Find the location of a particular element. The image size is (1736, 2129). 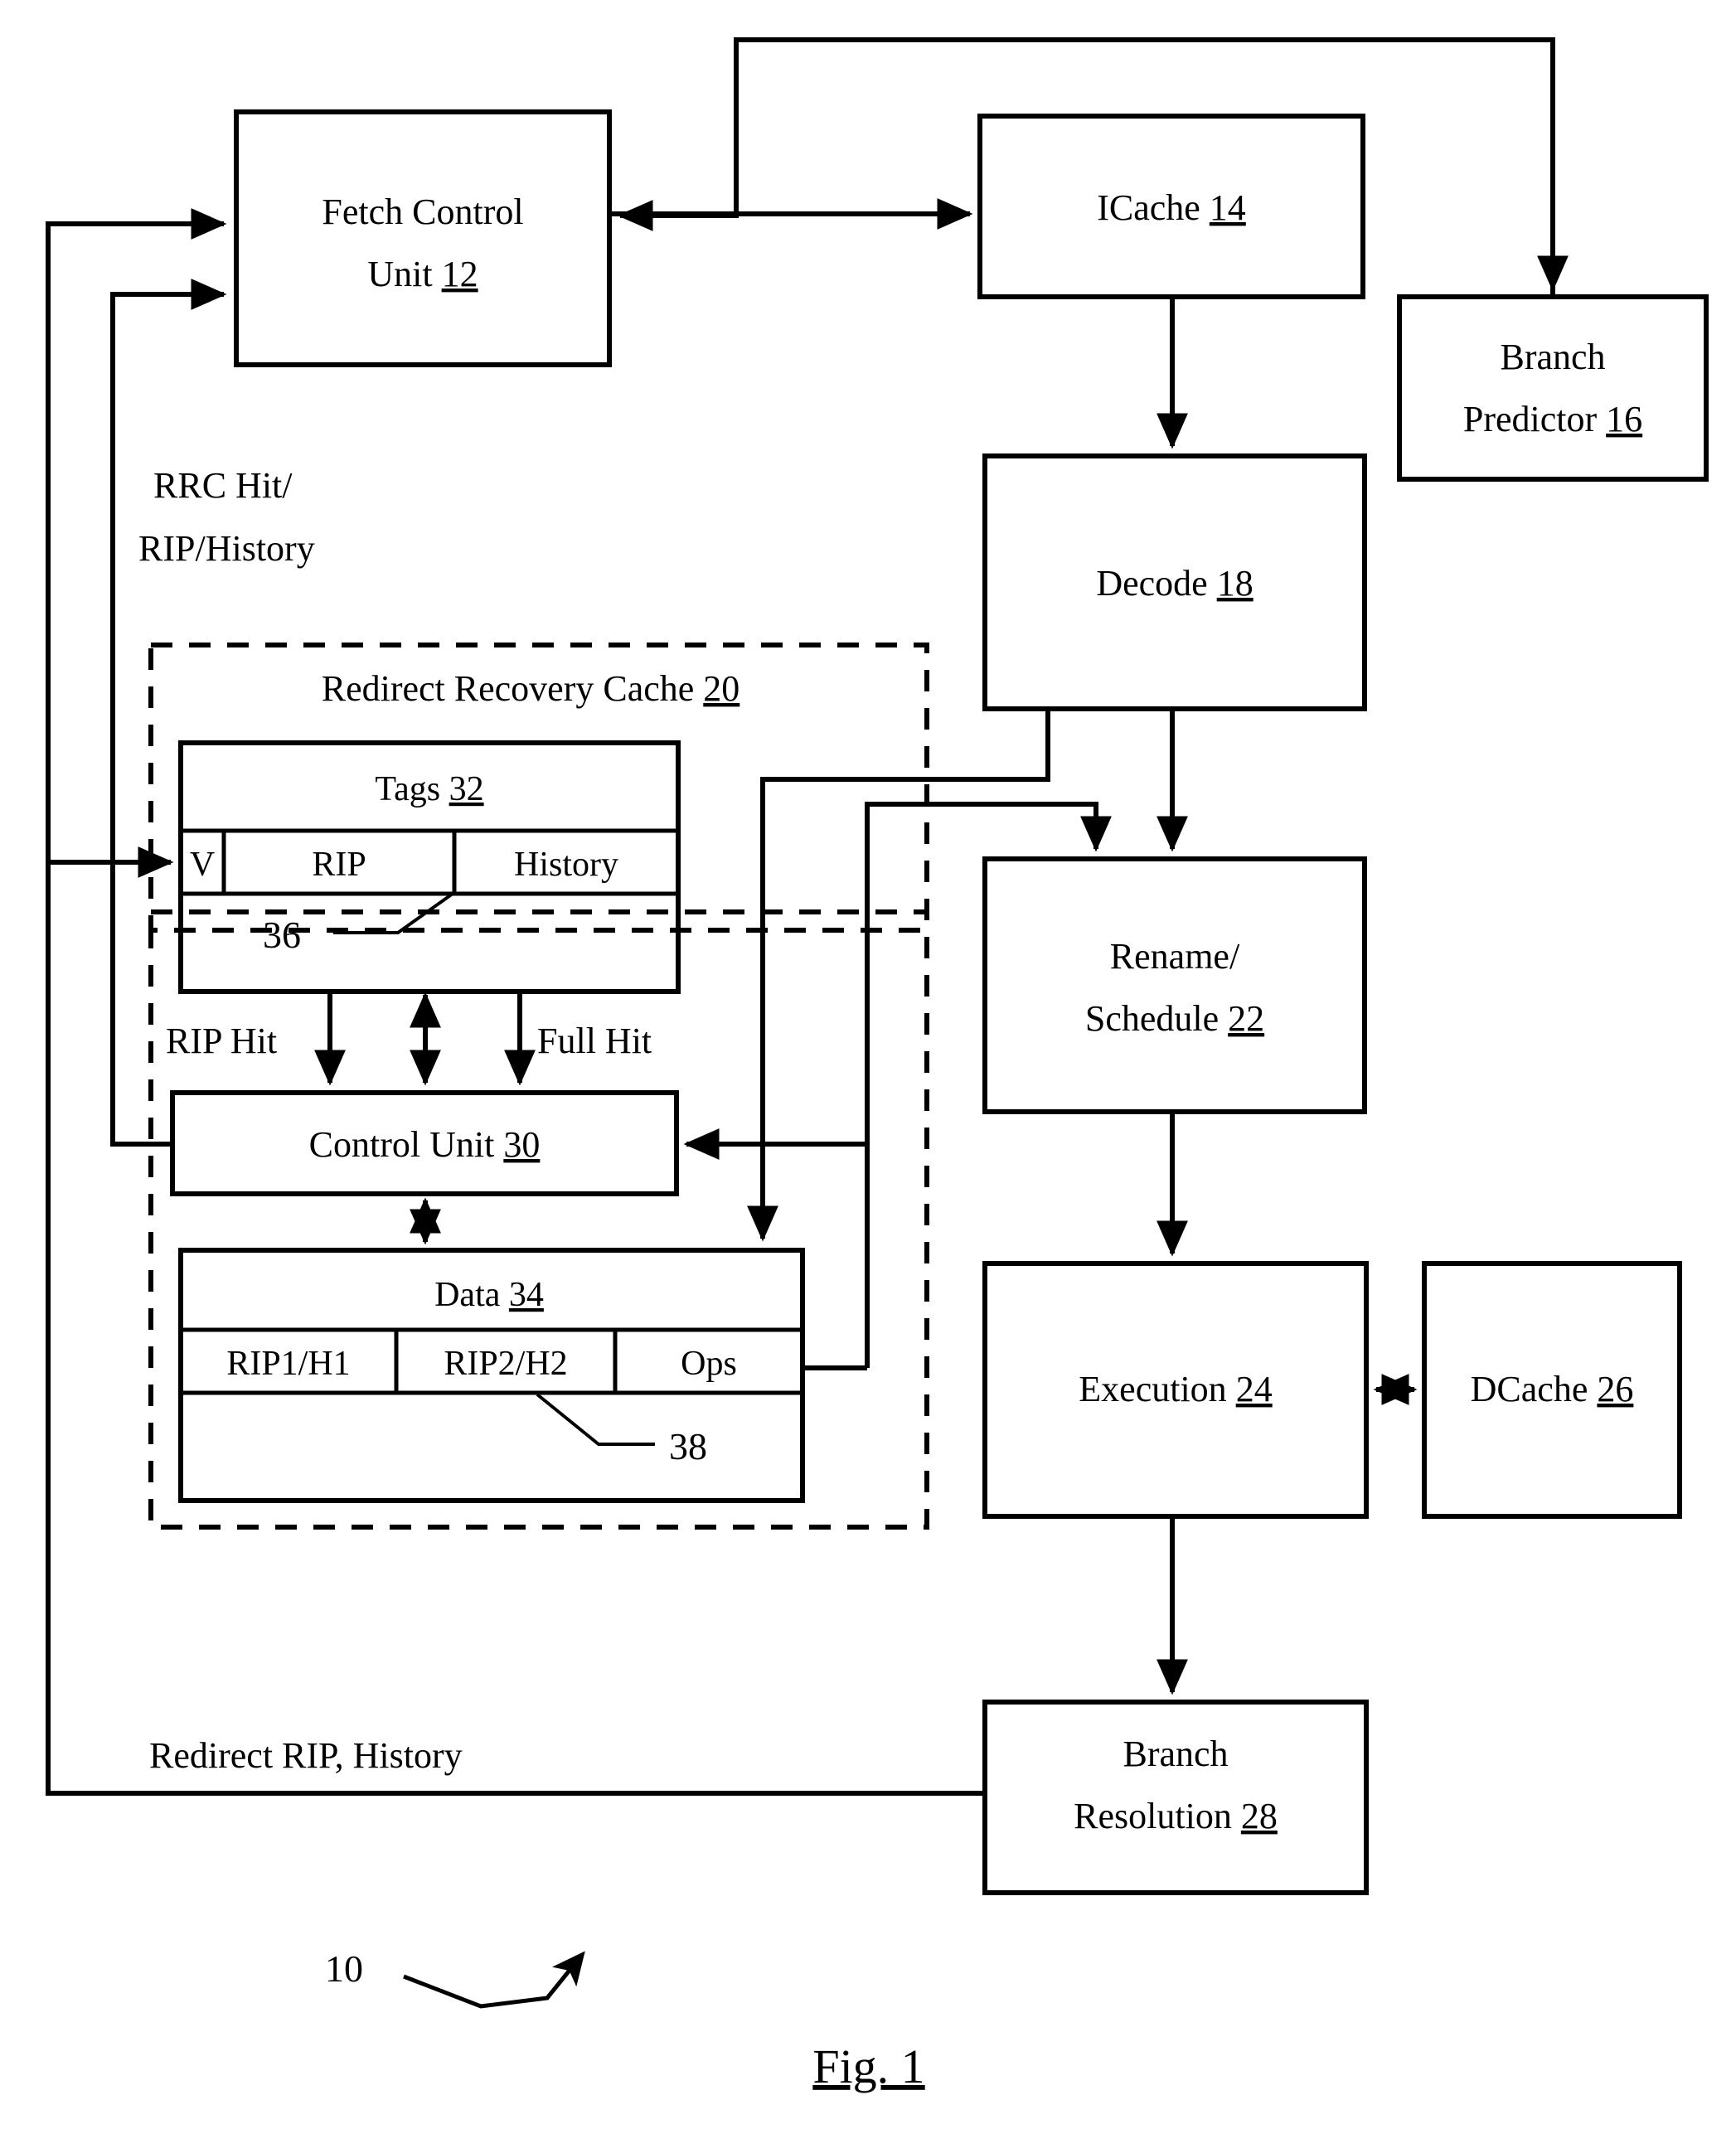

full-hit-label: Full Hit is located at coordinates (594, 1041).